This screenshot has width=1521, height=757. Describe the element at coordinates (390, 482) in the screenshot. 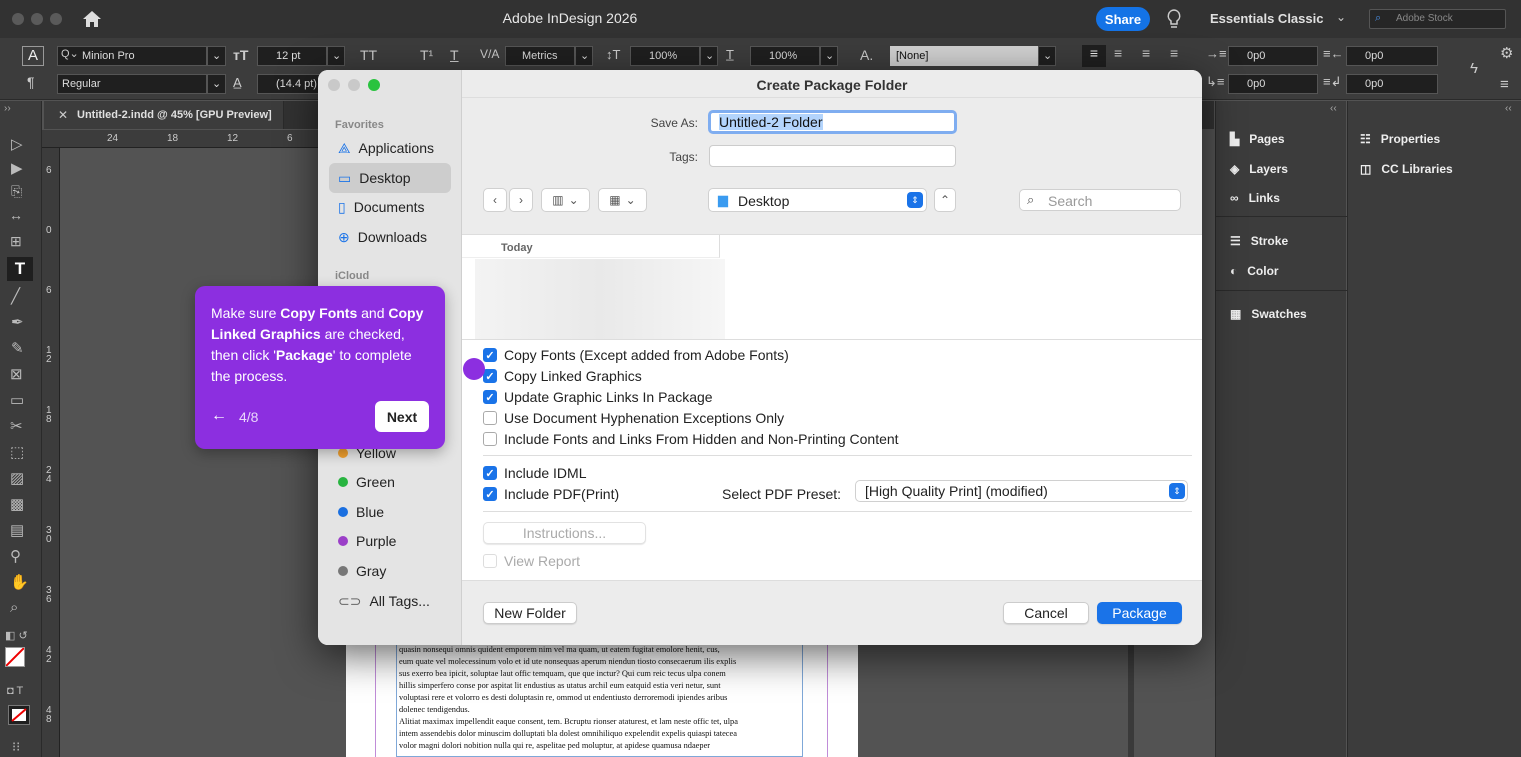

I see `sidebar-tag-green: Green` at that location.